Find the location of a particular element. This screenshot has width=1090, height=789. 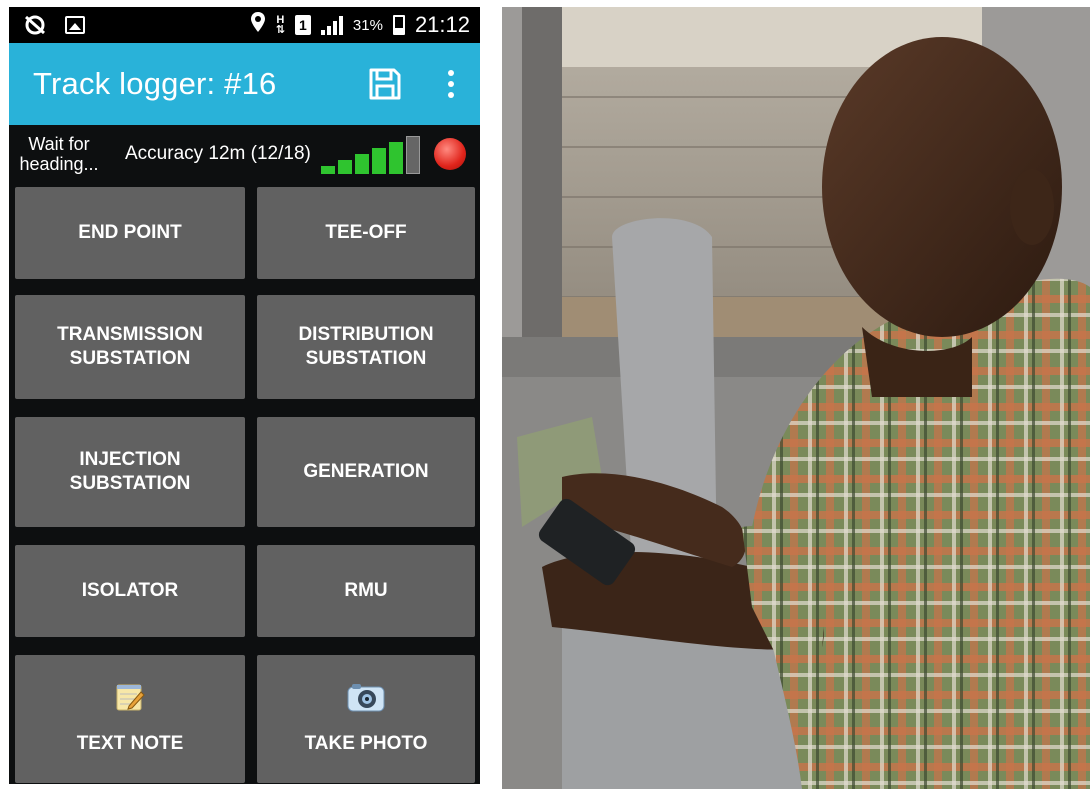

text-note-label: TEXT NOTE is located at coordinates (130, 743).